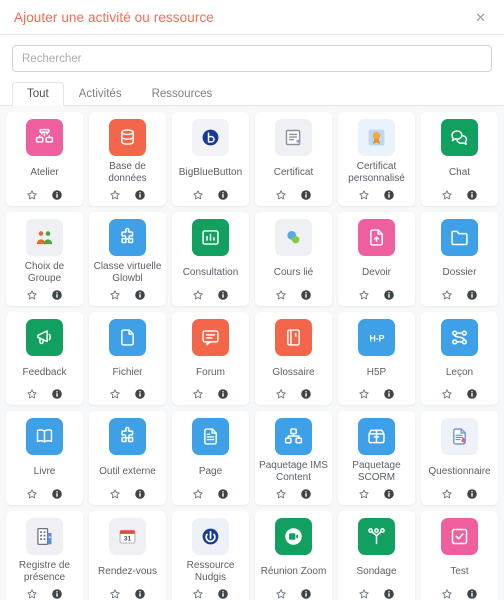 Image resolution: width=504 pixels, height=600 pixels. Describe the element at coordinates (127, 159) in the screenshot. I see `activity-card: Base de données` at that location.